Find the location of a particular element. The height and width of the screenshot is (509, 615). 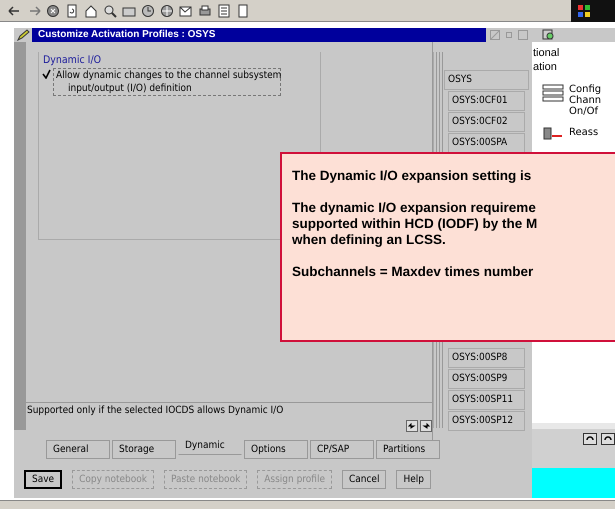

profile-tab: OSYS:00SP12 is located at coordinates (486, 421).